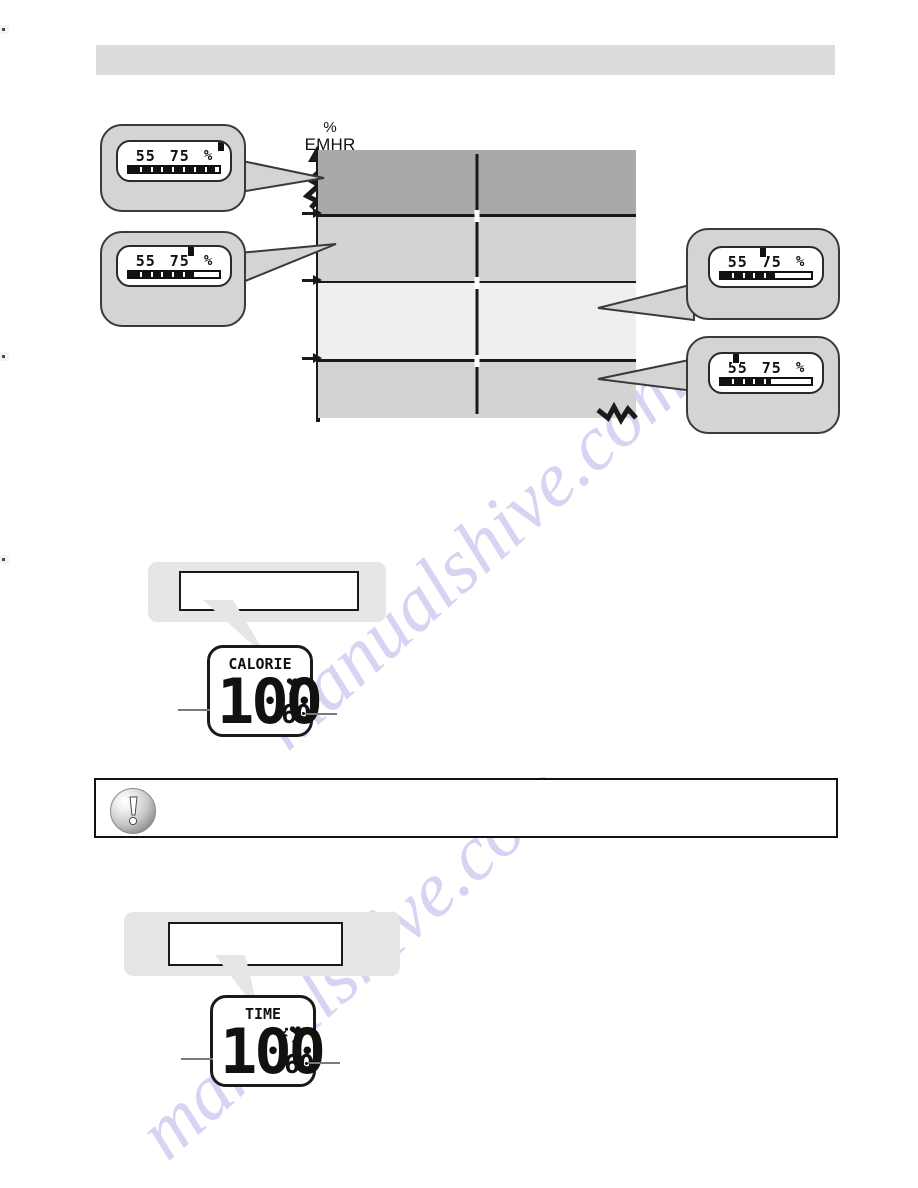 The image size is (918, 1188). I want to click on calorie-sub-value: 60, so click(296, 715).